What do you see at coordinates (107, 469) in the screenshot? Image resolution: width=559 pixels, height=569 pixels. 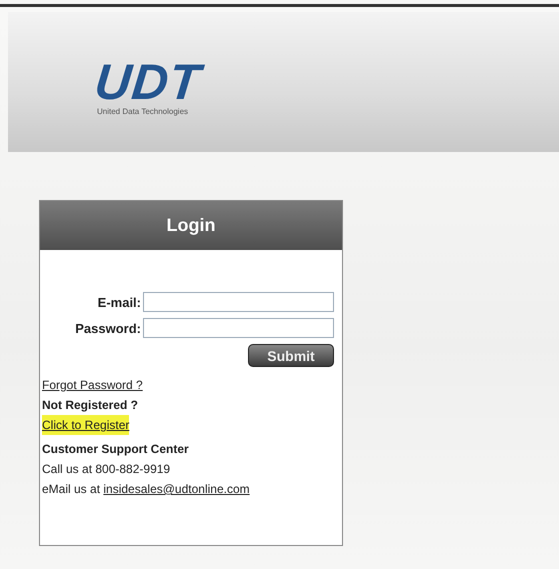 I see `phone-text: Call us at 800-882-9919` at bounding box center [107, 469].